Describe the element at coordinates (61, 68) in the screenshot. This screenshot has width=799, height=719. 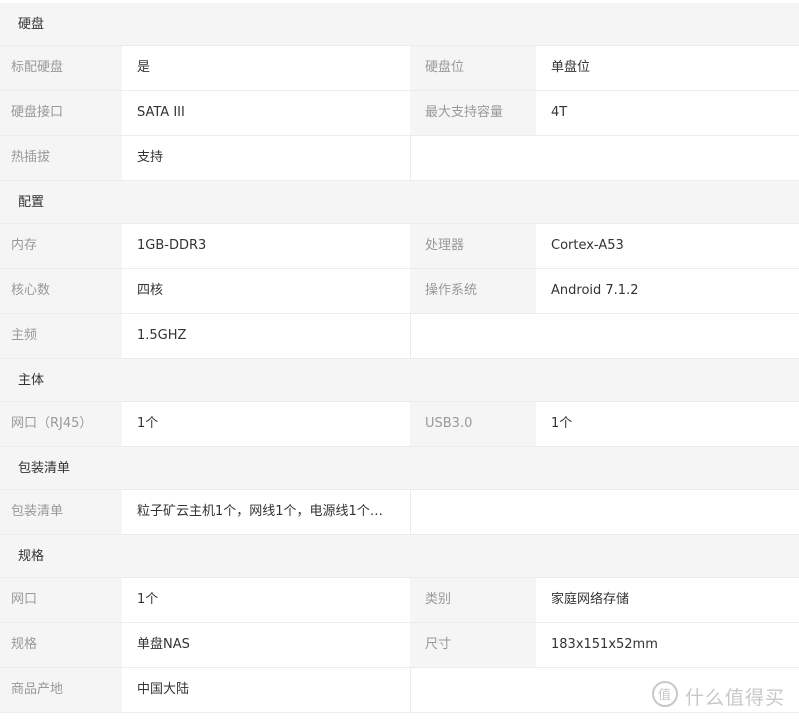
I see `spec-label: 标配硬盘` at that location.